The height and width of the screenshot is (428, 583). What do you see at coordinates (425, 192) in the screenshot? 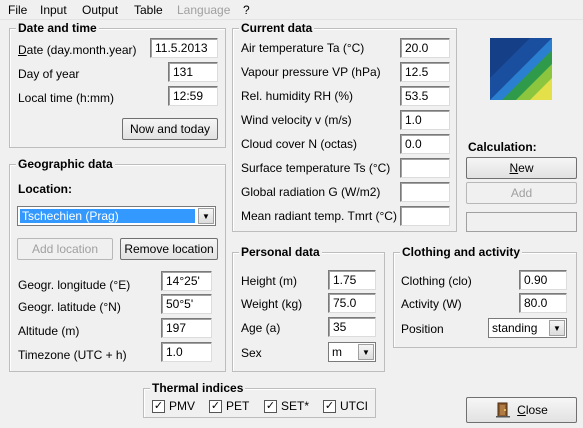
I see `global-radiation-field` at bounding box center [425, 192].